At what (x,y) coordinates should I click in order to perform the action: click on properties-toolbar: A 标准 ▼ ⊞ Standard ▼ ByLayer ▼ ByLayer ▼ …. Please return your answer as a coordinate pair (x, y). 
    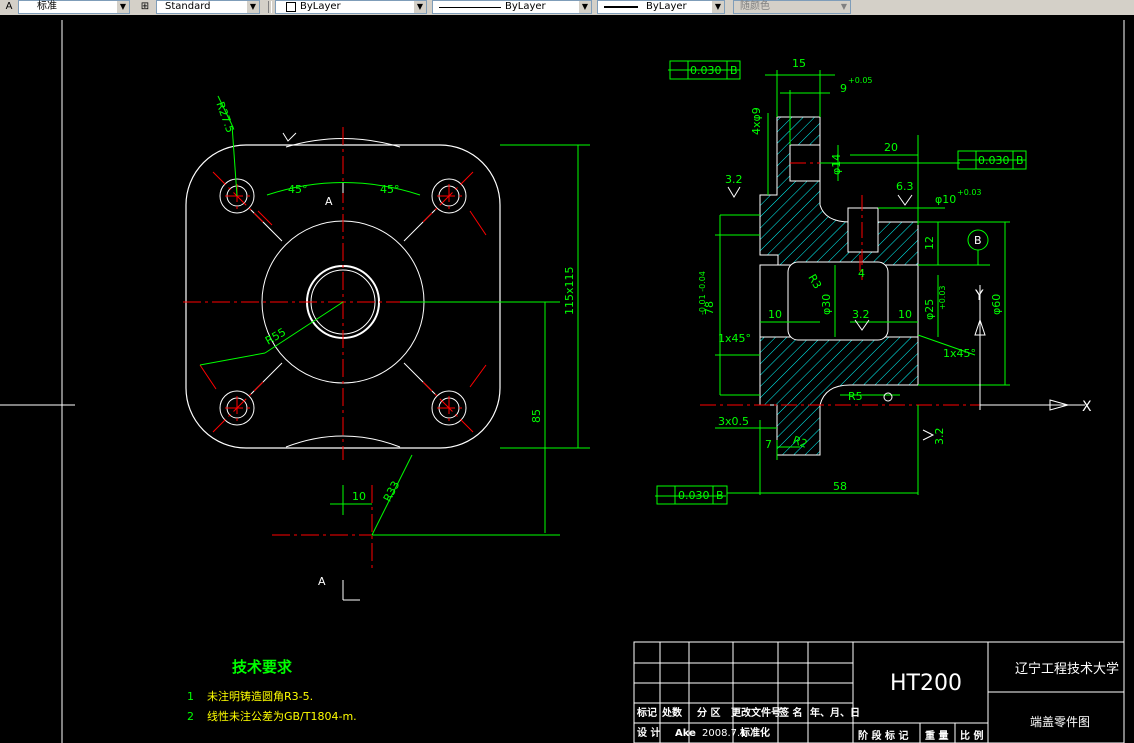
    Looking at the image, I should click on (567, 8).